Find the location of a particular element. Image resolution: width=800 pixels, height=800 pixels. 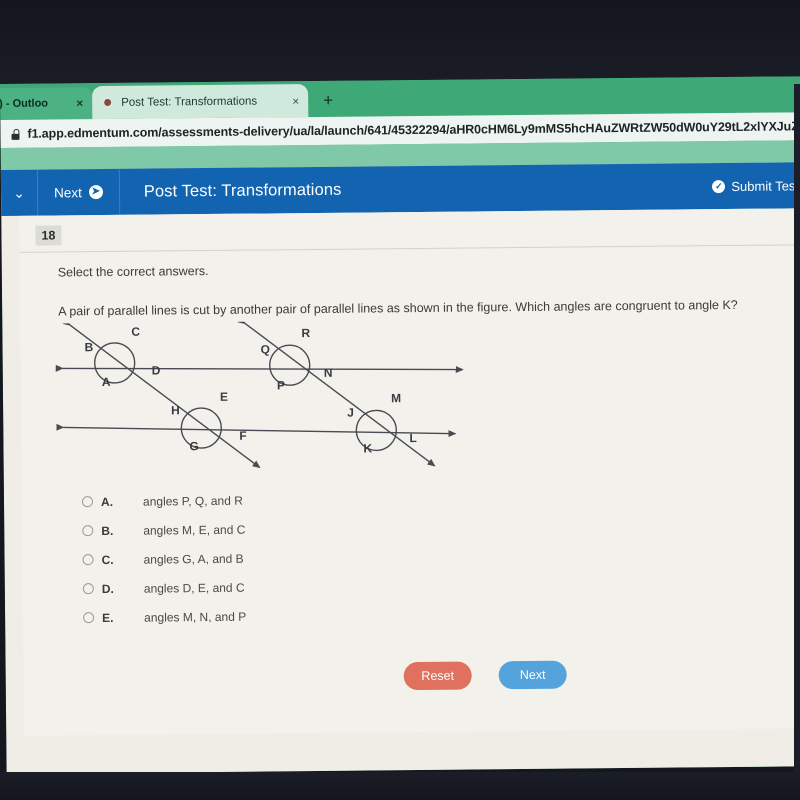

option-label: angles D, E, and C is located at coordinates (194, 588).